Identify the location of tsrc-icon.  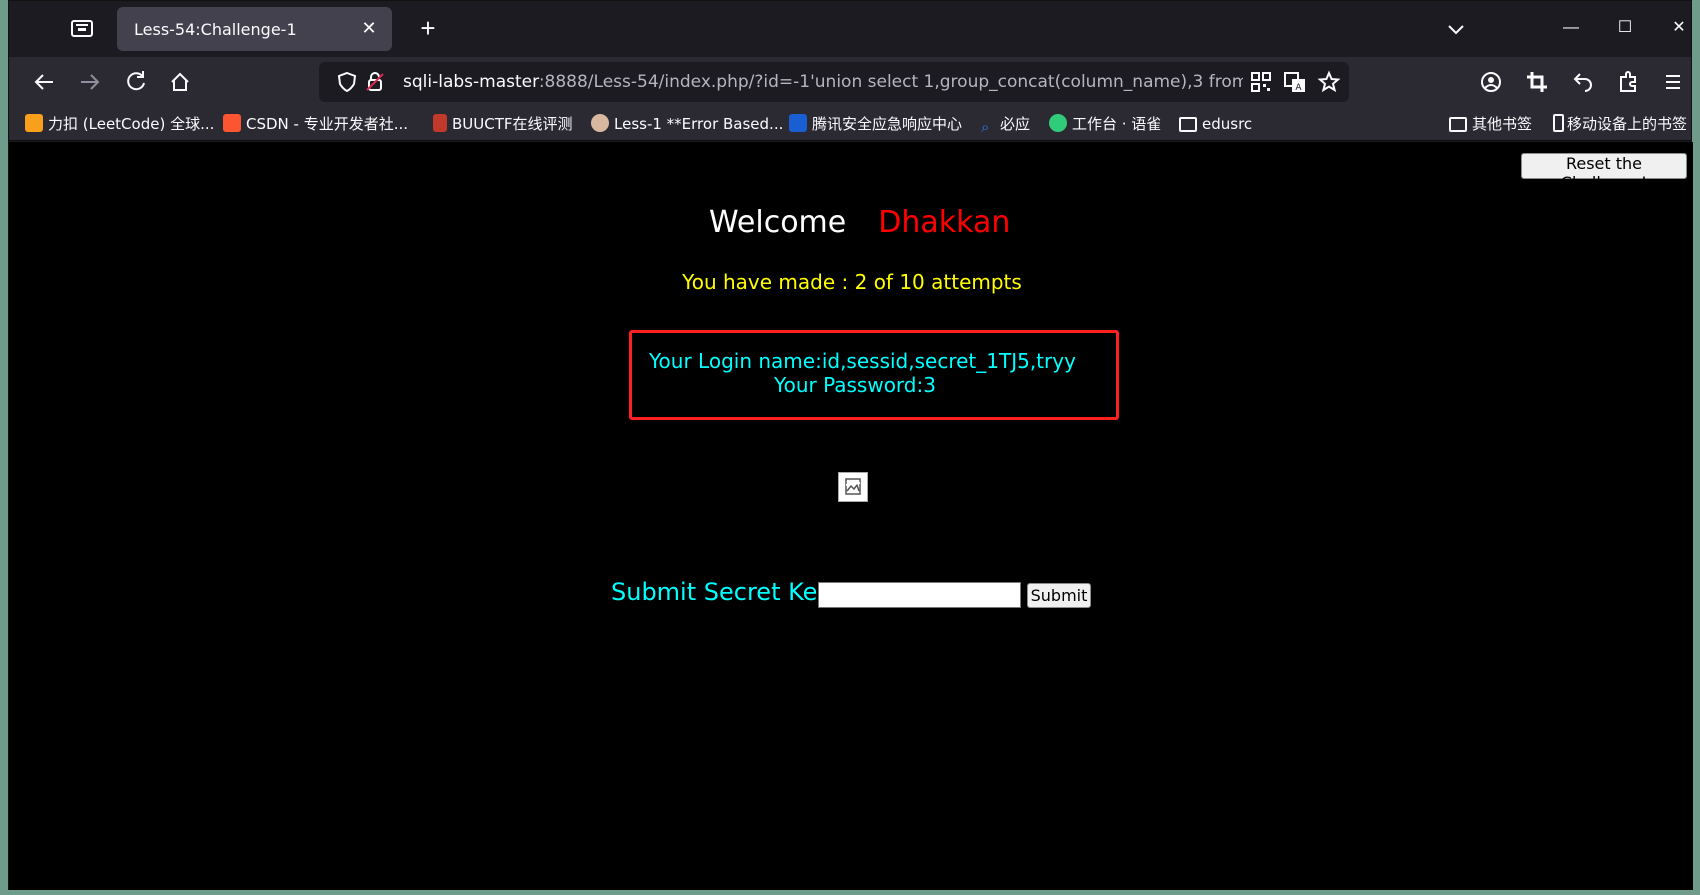
(798, 123).